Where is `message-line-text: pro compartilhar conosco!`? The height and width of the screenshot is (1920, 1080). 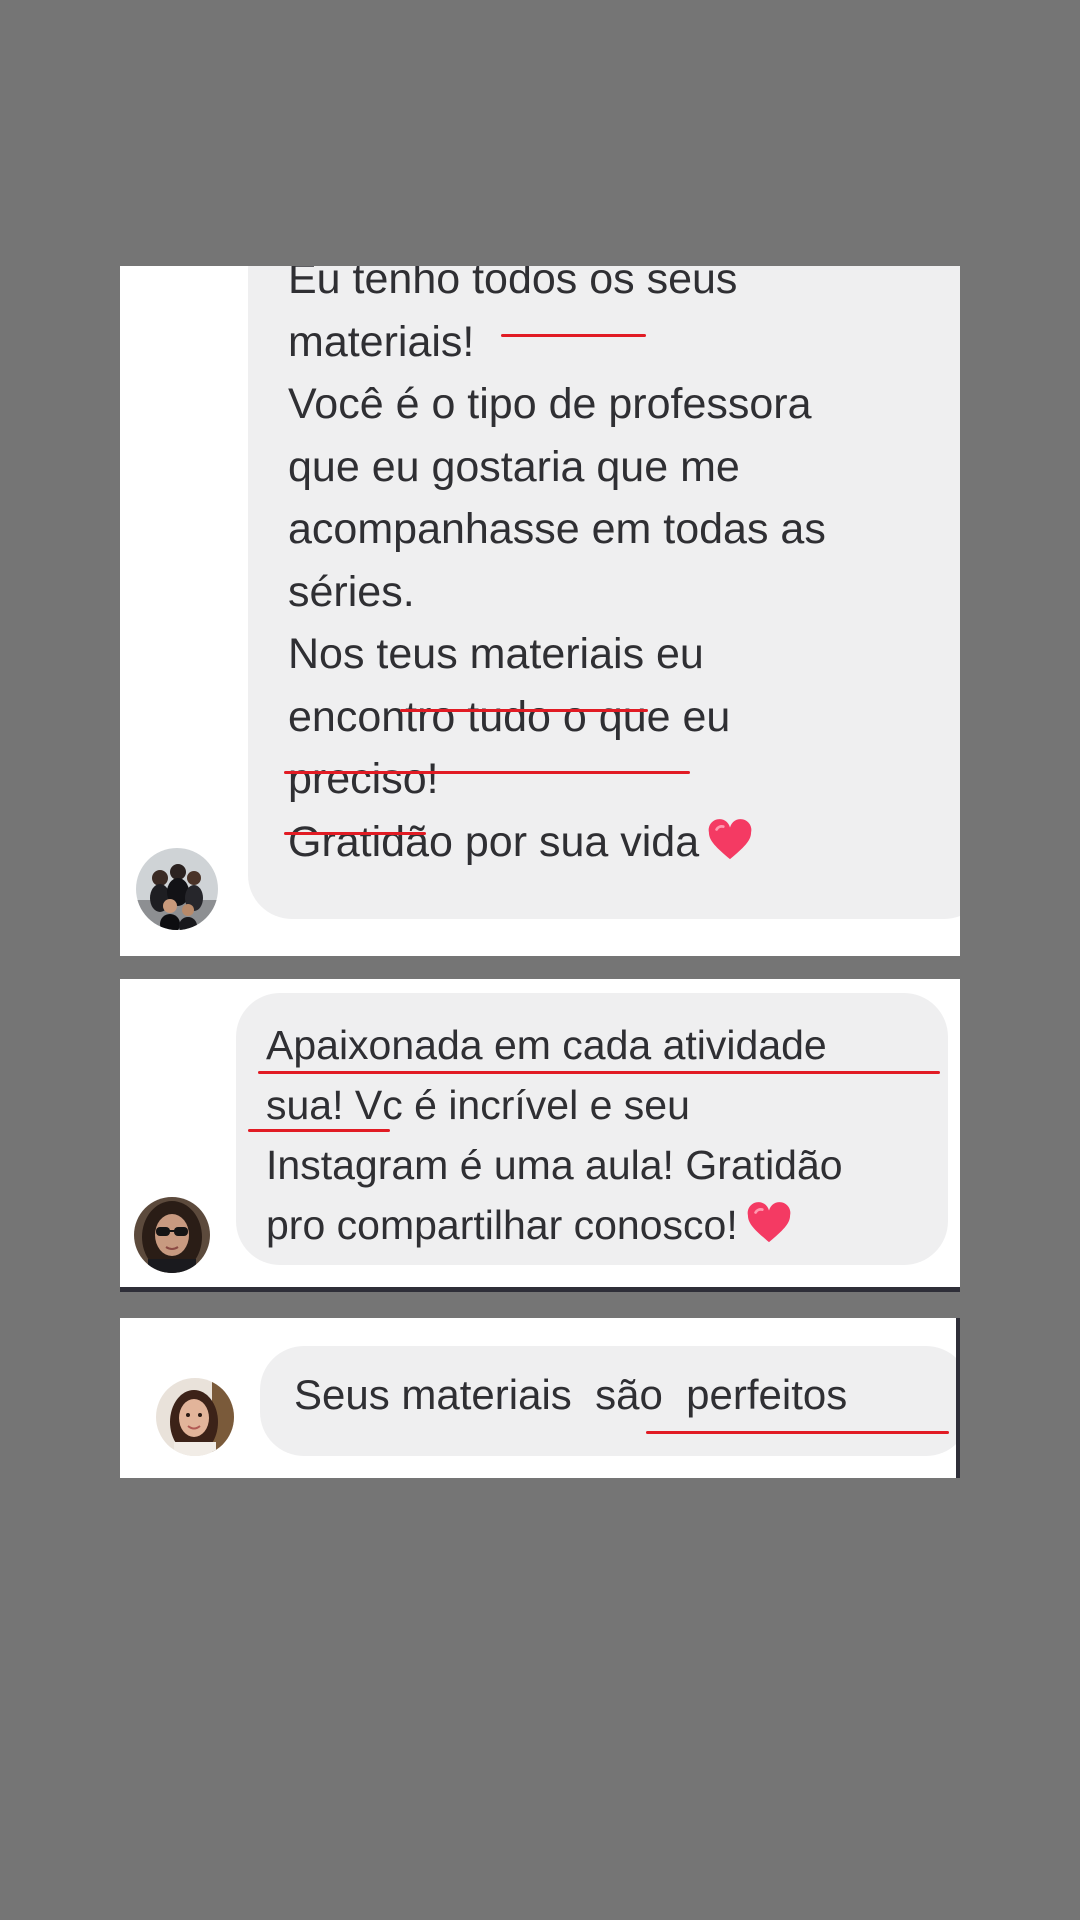
message-line-text: pro compartilhar conosco! is located at coordinates (502, 1225).